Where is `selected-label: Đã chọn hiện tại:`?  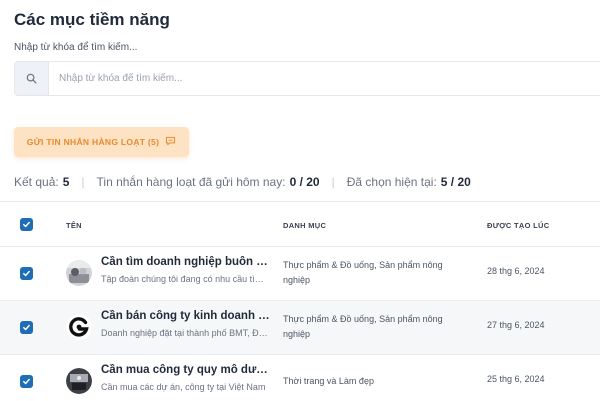
selected-label: Đã chọn hiện tại: is located at coordinates (391, 182).